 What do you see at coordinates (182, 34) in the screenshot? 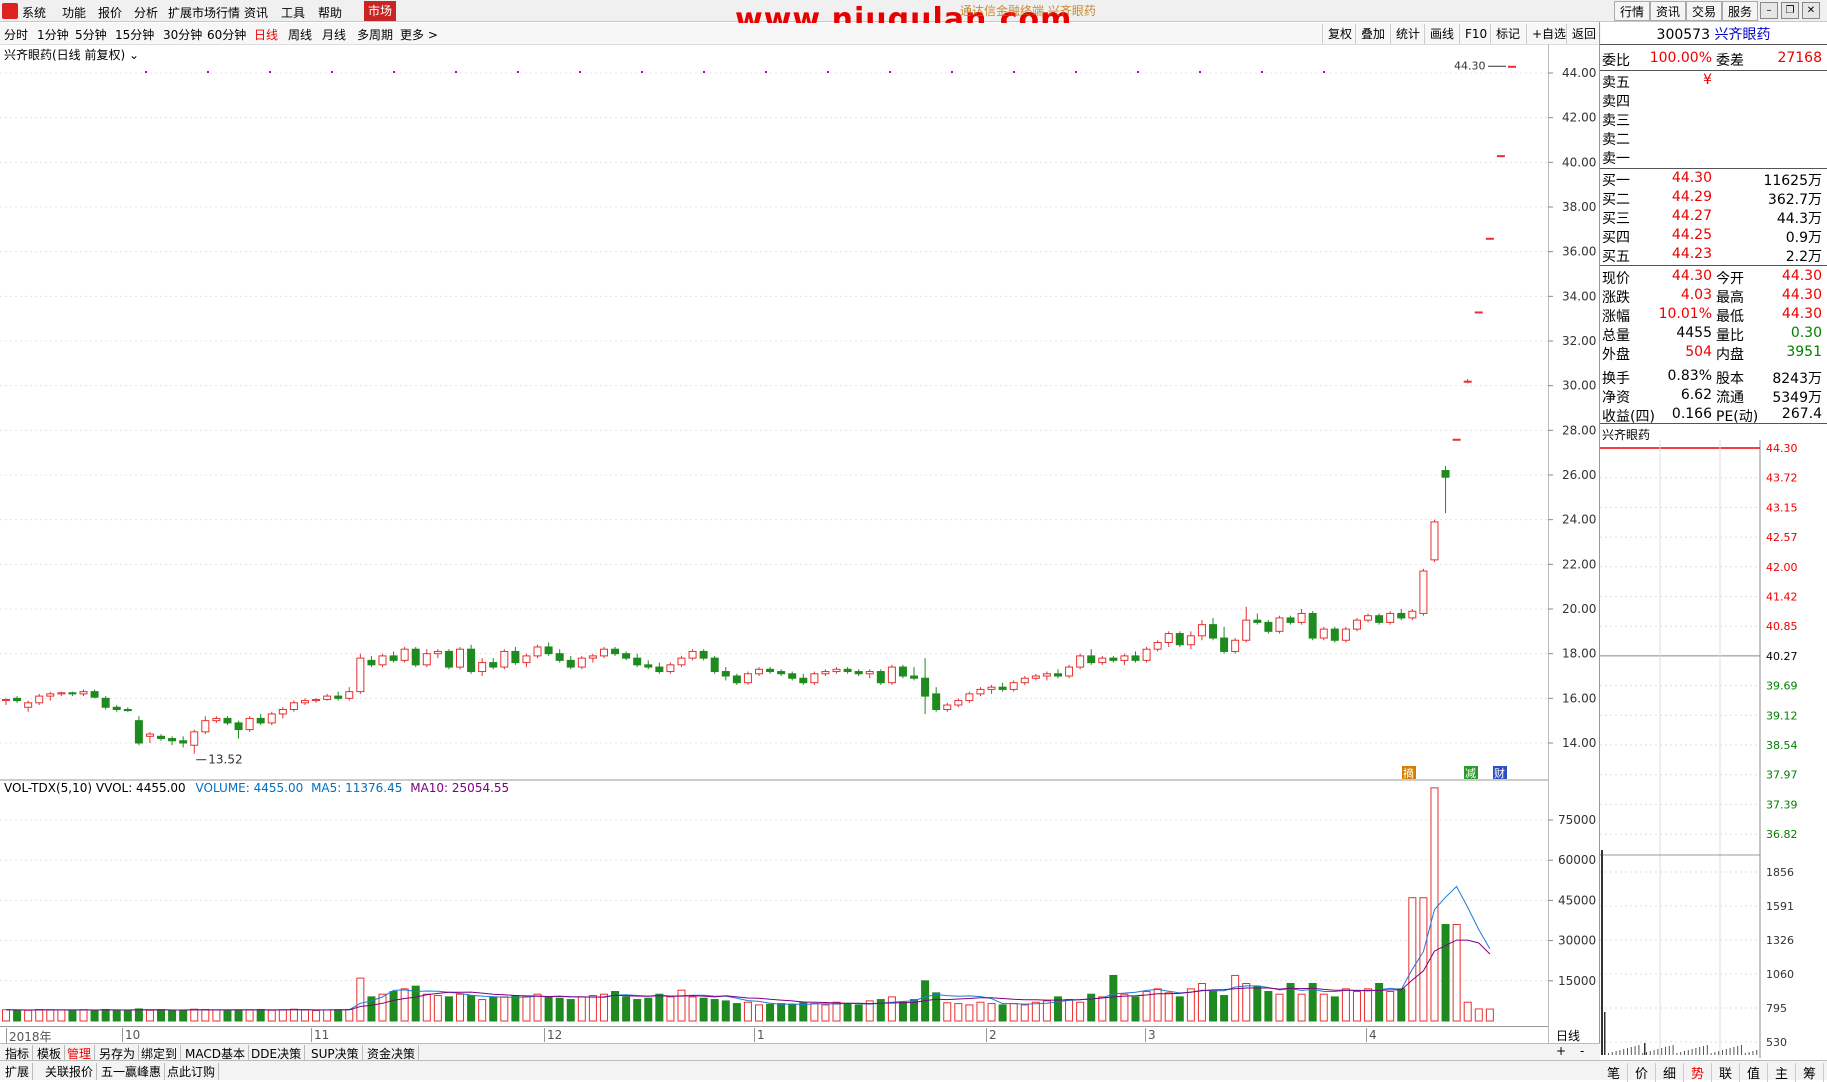
I see `period-4: 30分钟` at bounding box center [182, 34].